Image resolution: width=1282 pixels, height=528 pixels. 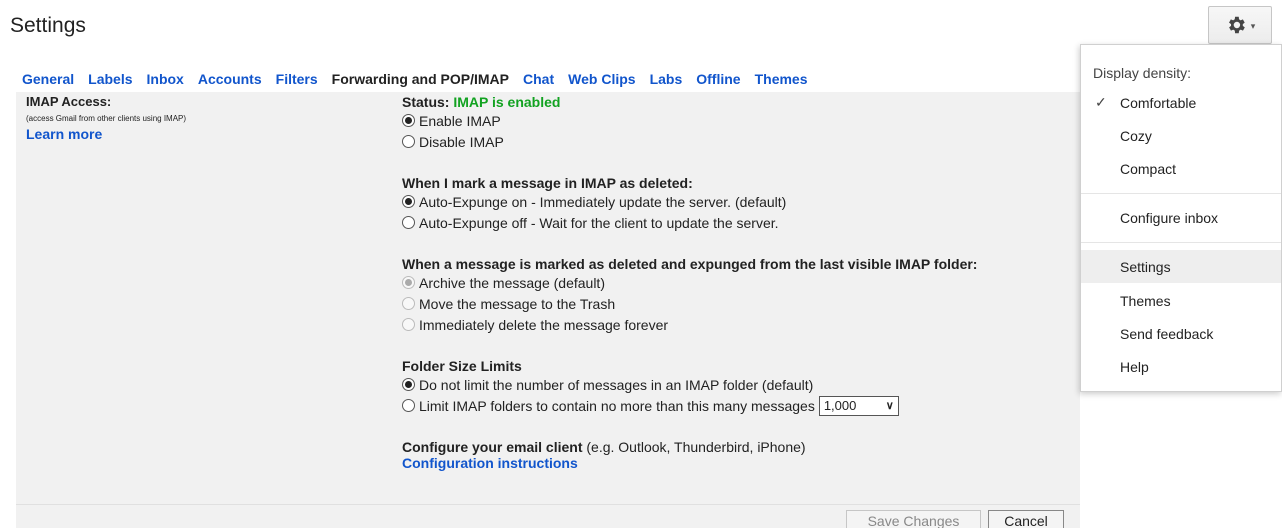 What do you see at coordinates (913, 519) in the screenshot?
I see `save-changes-button: Save Changes` at bounding box center [913, 519].